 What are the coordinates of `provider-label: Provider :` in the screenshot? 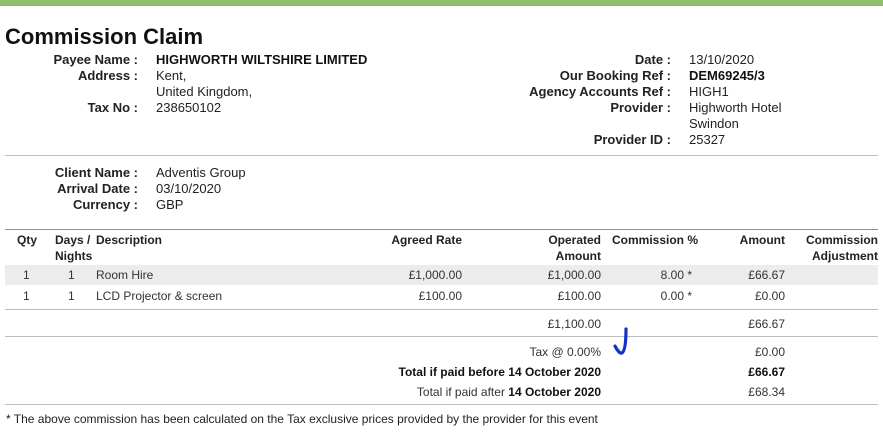 It's located at (640, 107).